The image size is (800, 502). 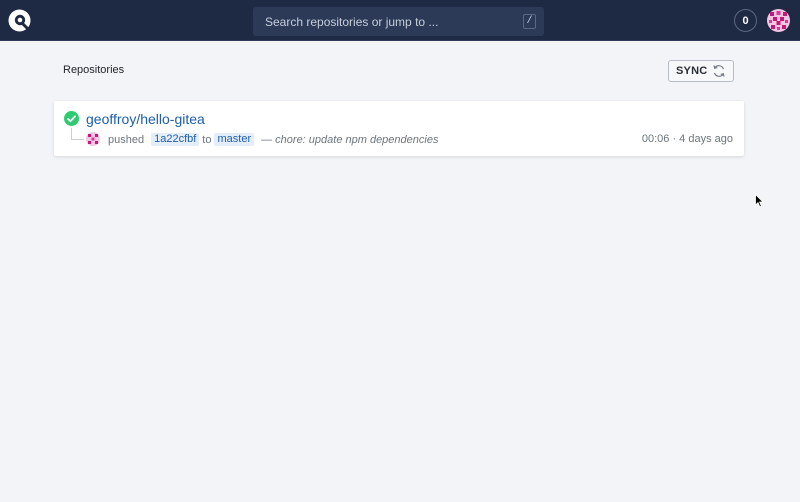 What do you see at coordinates (745, 20) in the screenshot?
I see `notification-count-badge: 0` at bounding box center [745, 20].